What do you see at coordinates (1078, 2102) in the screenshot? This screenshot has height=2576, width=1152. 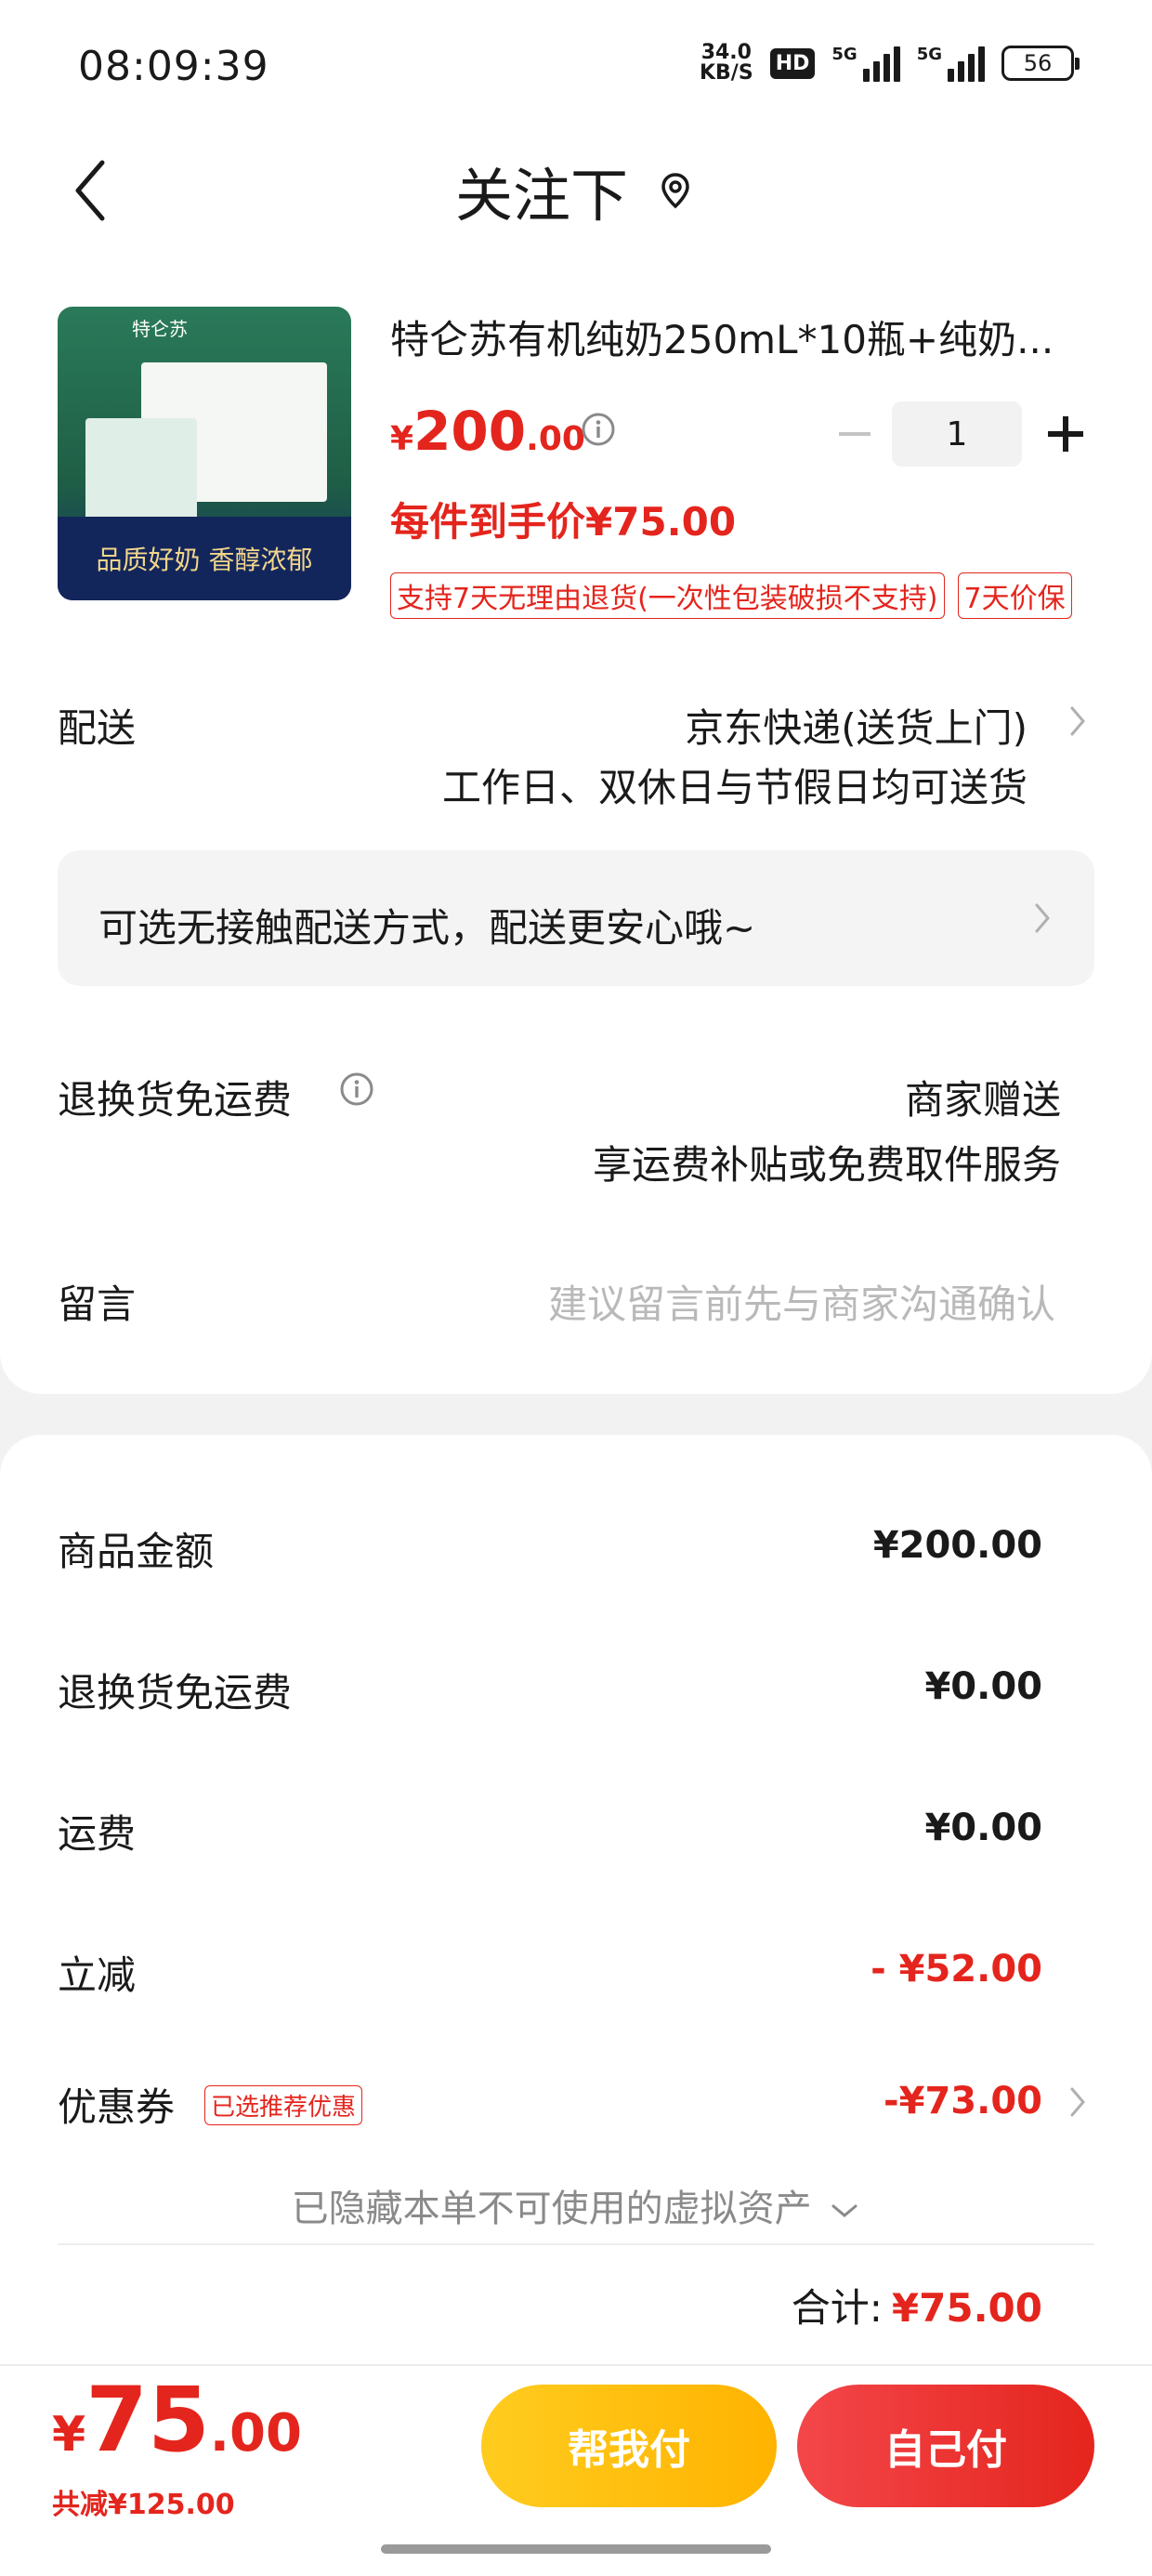 I see `coupon-chevron-icon` at bounding box center [1078, 2102].